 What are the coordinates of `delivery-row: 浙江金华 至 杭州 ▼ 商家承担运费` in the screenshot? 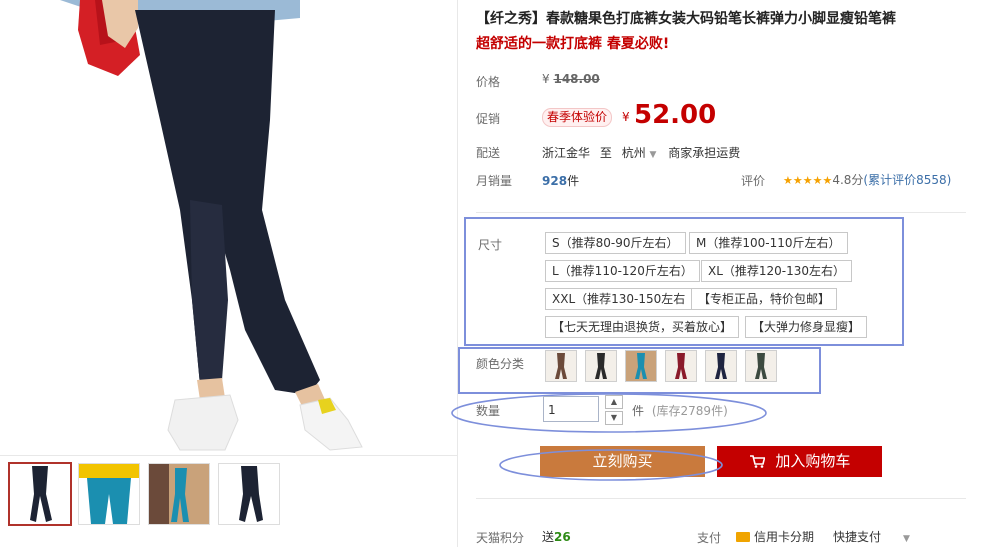 It's located at (641, 152).